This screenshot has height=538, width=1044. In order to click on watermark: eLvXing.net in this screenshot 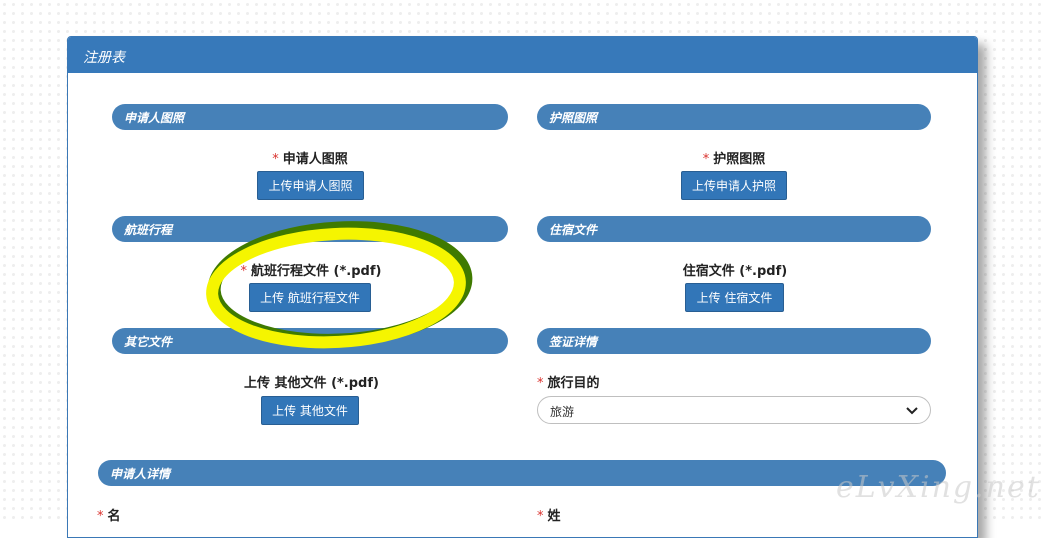, I will do `click(938, 487)`.